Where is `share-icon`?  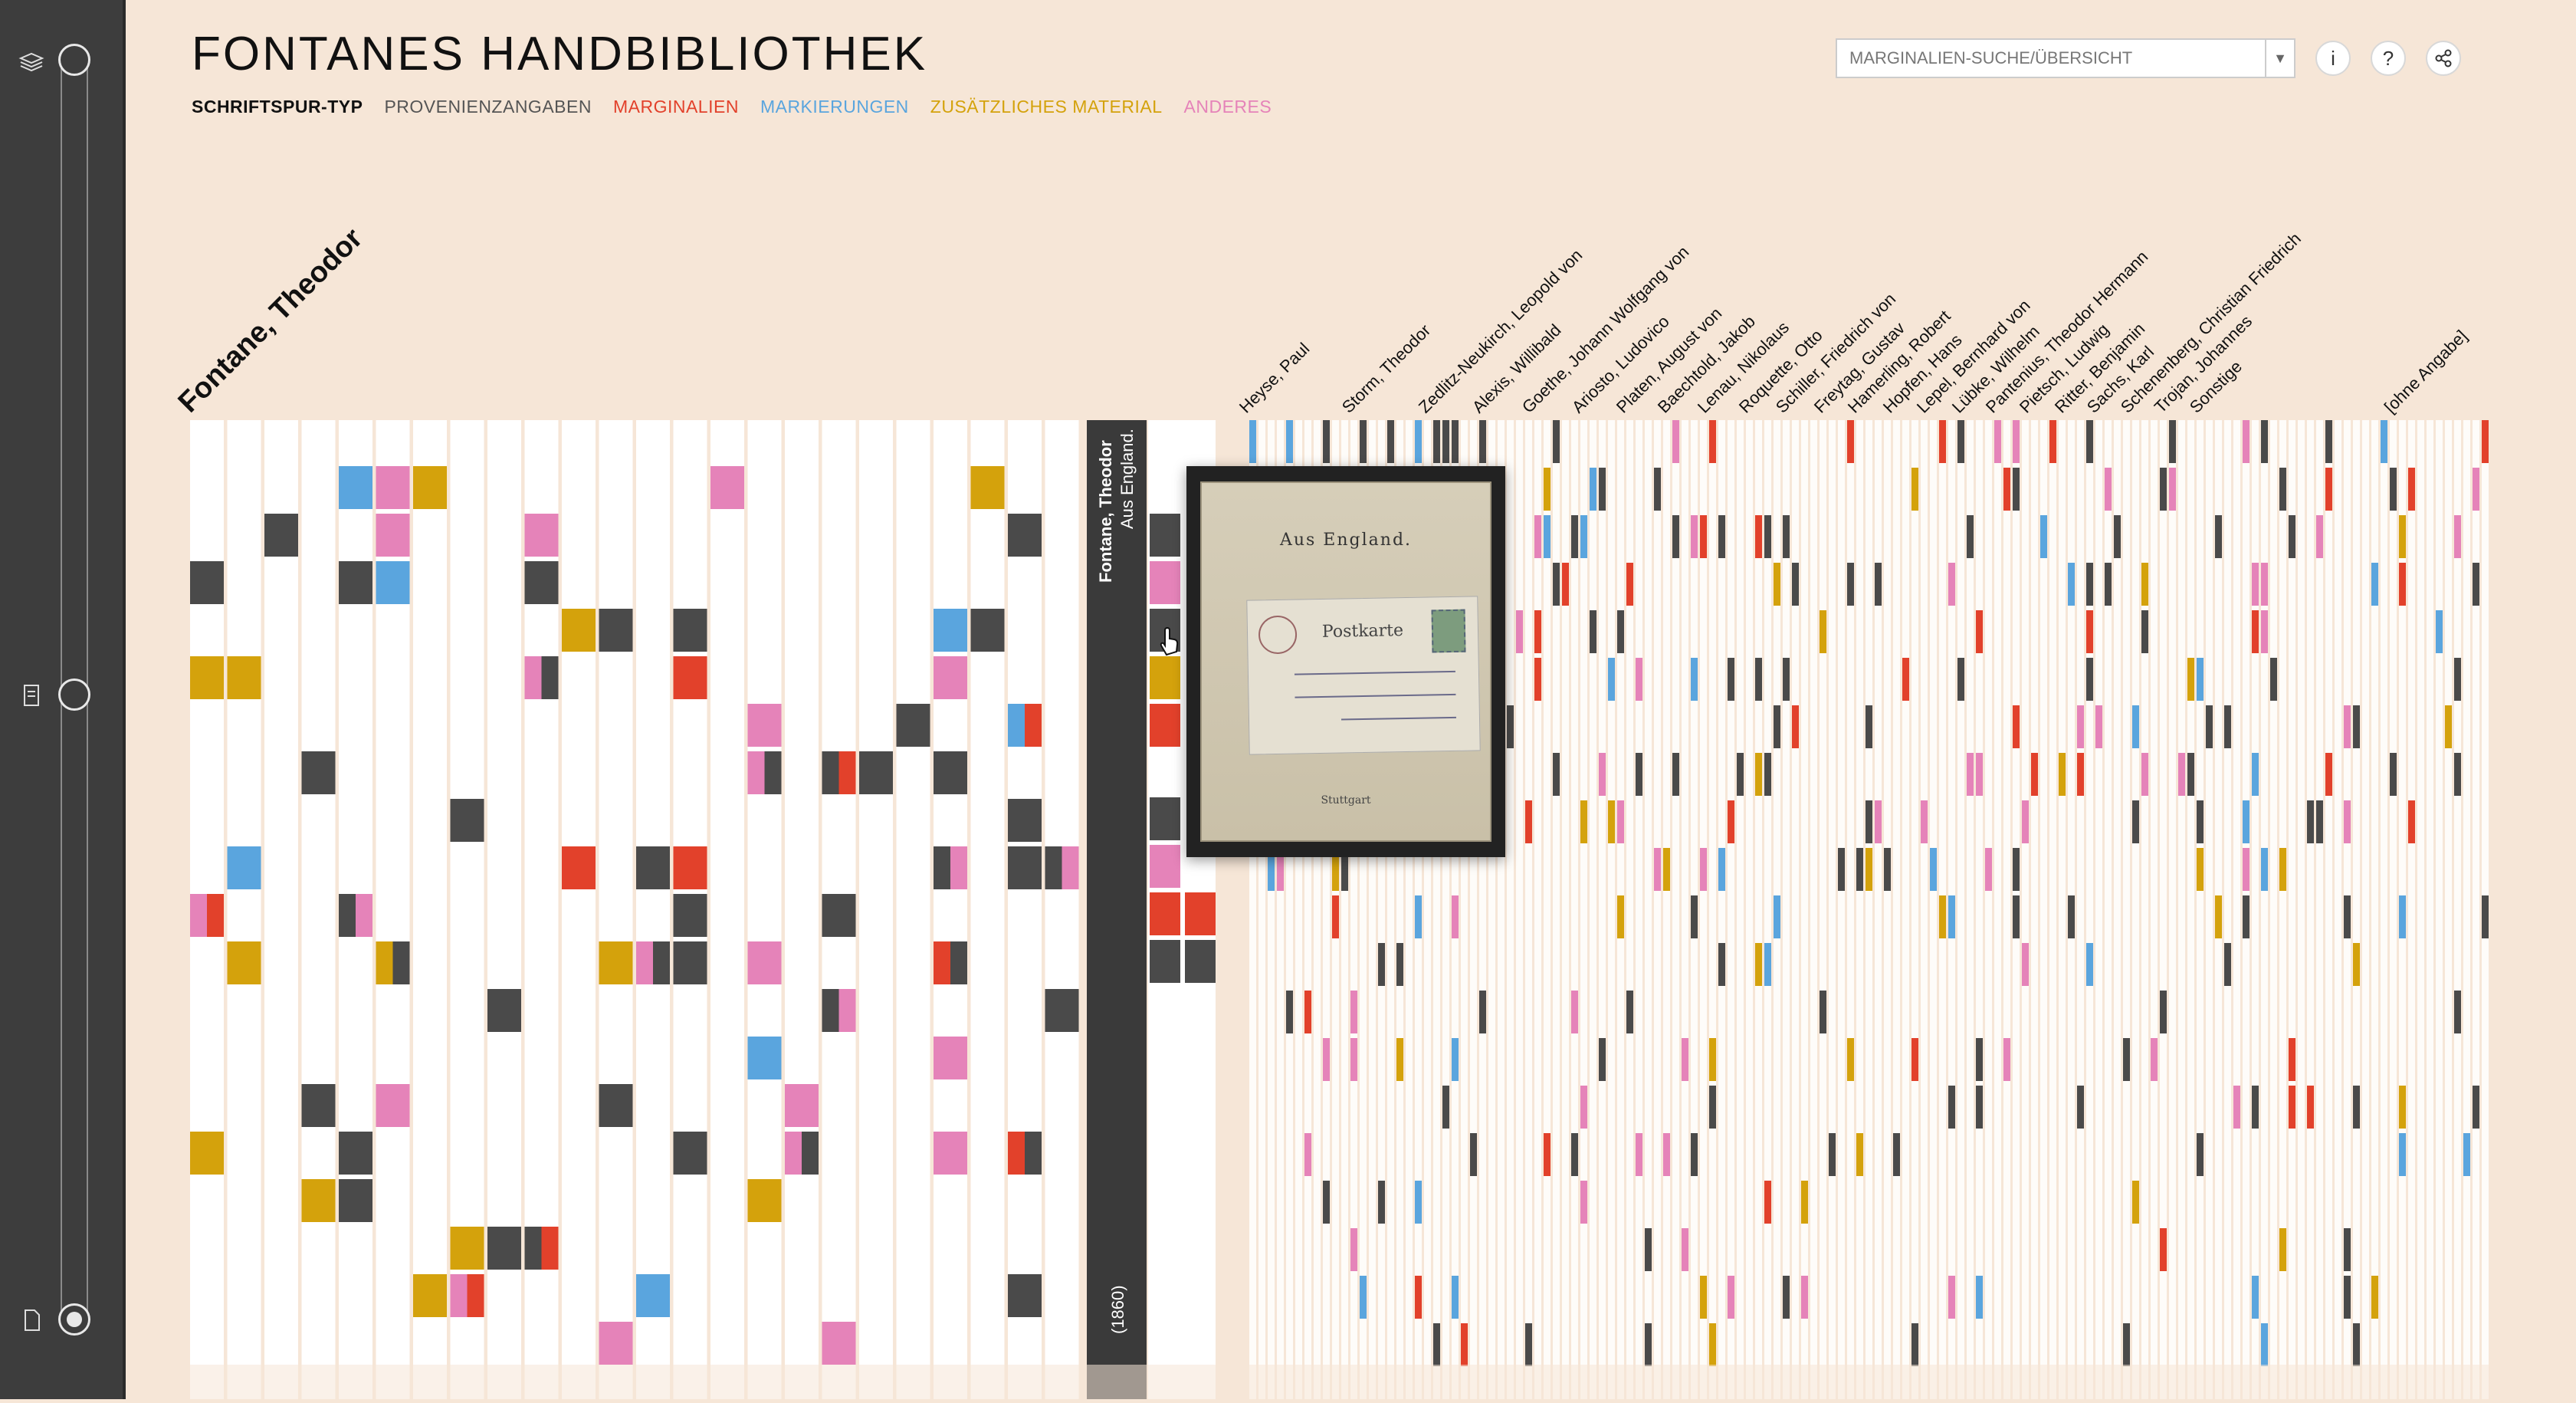
share-icon is located at coordinates (2443, 58).